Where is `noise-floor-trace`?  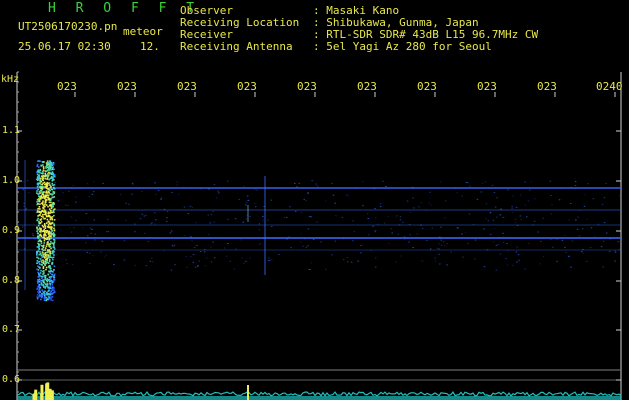 noise-floor-trace is located at coordinates (319, 394).